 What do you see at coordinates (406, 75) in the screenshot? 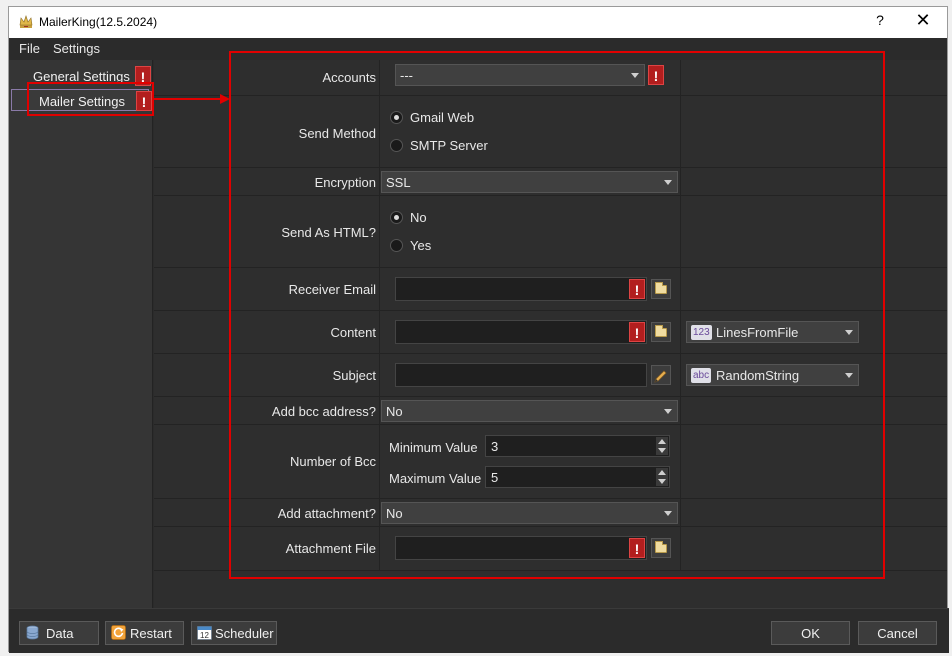
I see `accounts-value: ---` at bounding box center [406, 75].